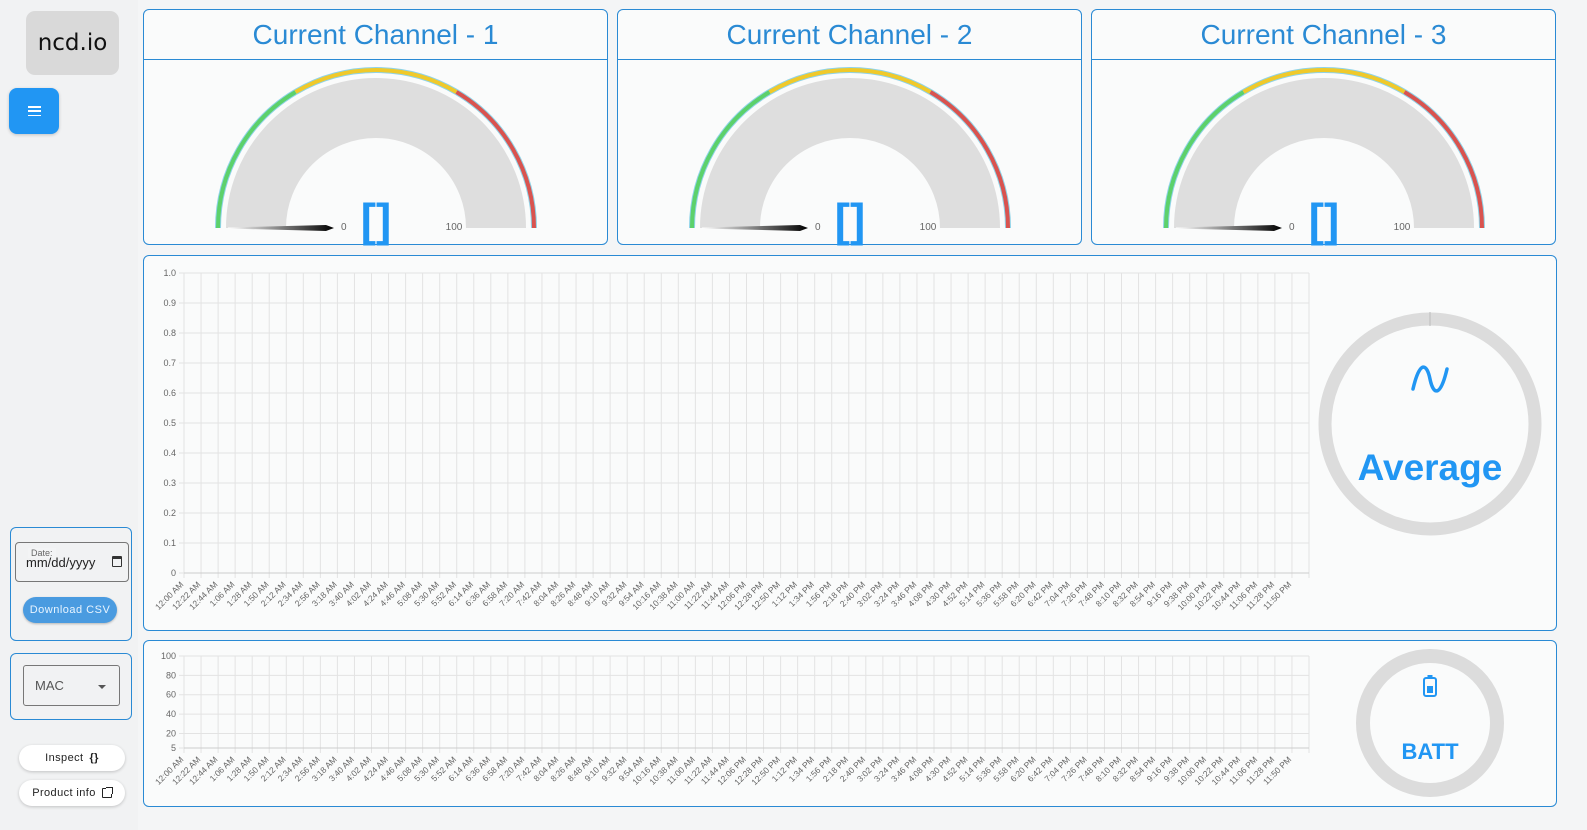 This screenshot has height=830, width=1587. I want to click on gauge-card-3: Current Channel - 3 0 100 [], so click(1323, 127).